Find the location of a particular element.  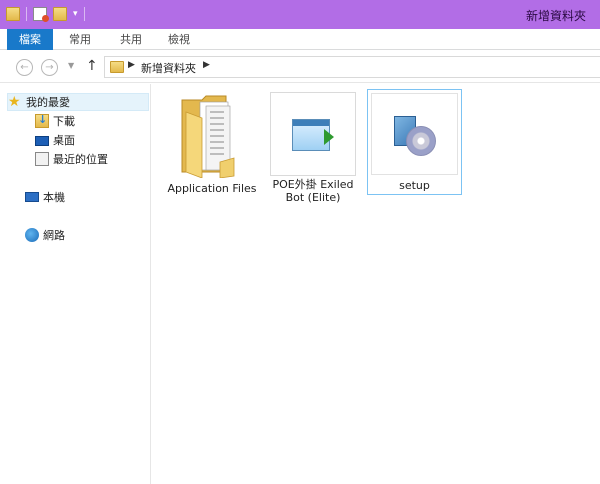

star-icon: ★ is located at coordinates (14, 102).